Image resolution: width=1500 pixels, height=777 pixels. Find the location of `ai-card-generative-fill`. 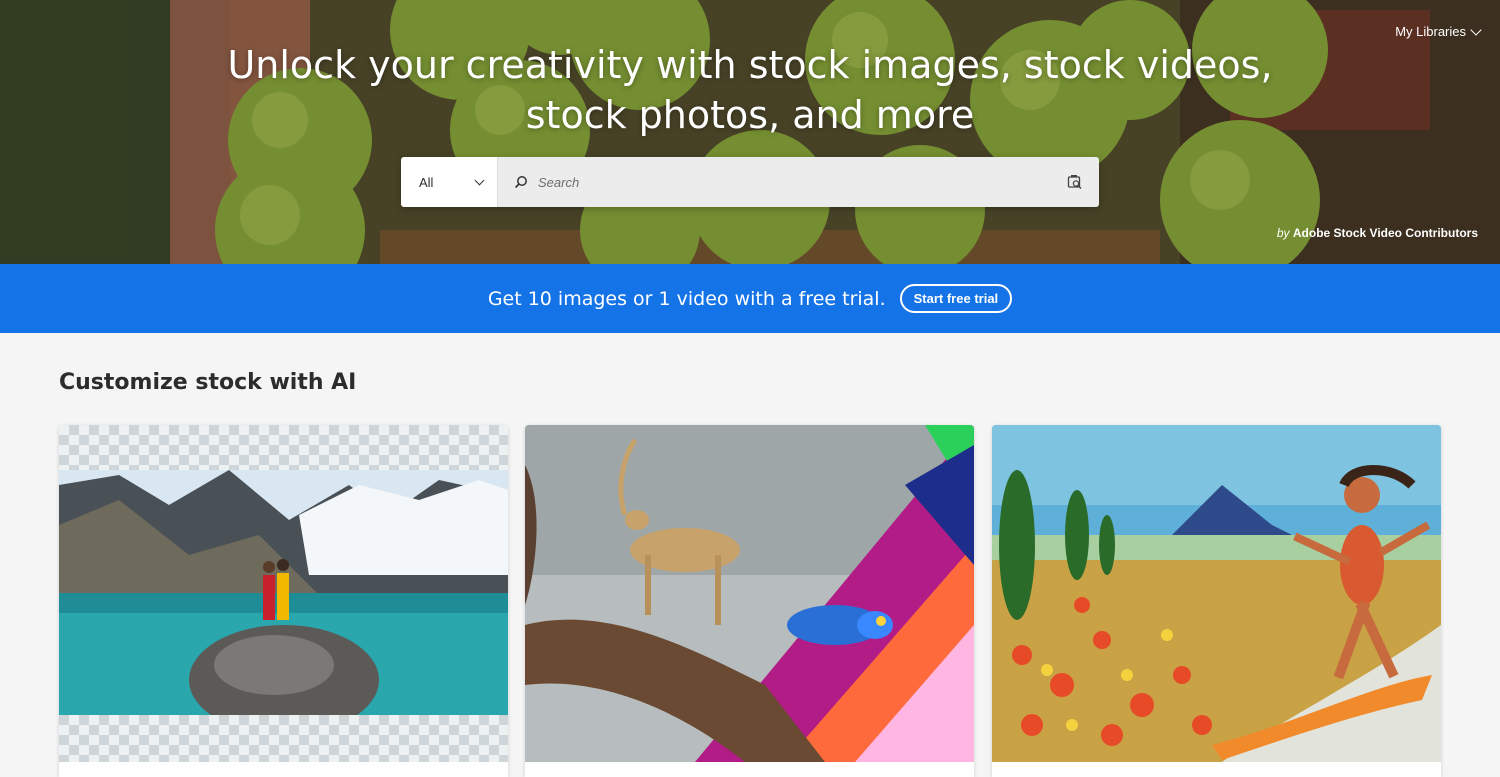

ai-card-generative-fill is located at coordinates (749, 601).